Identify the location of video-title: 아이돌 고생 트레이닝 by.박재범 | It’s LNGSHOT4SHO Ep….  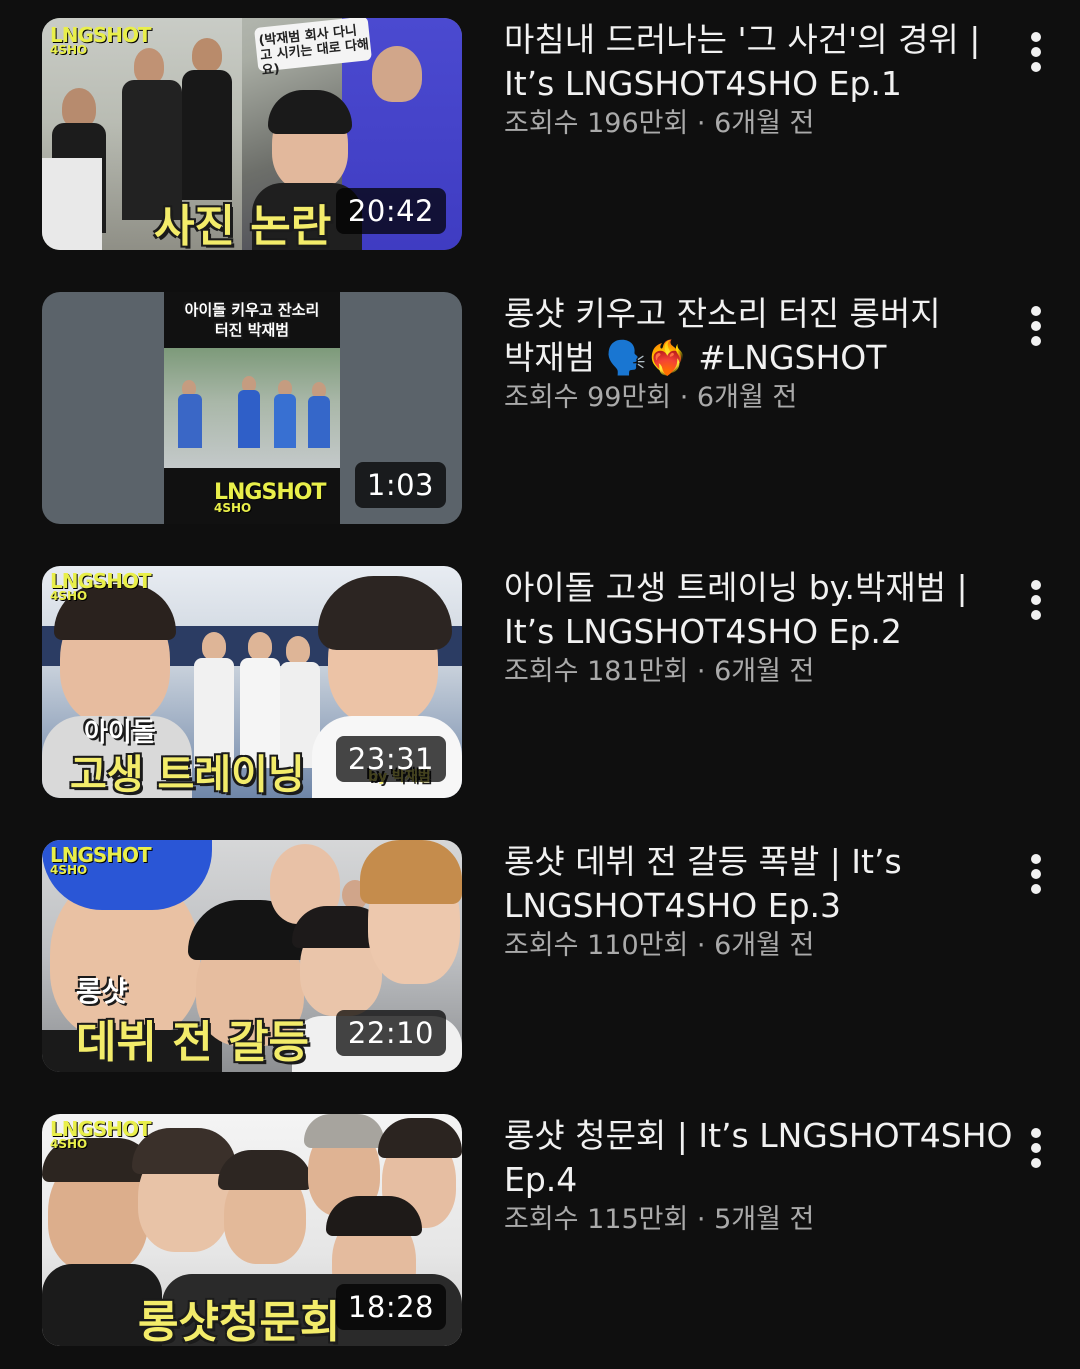
(759, 610).